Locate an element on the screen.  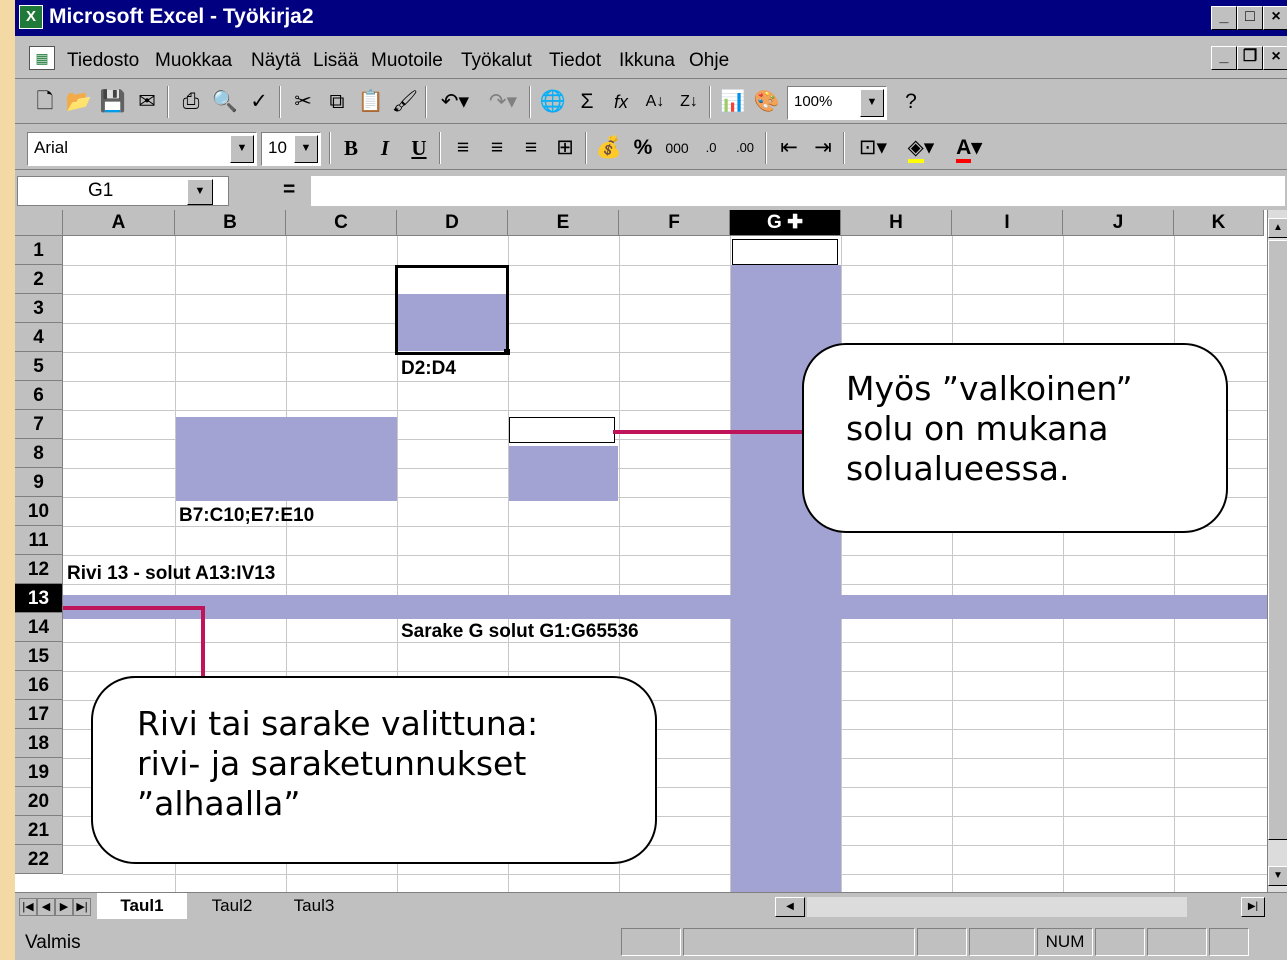
column-header-b: B is located at coordinates (230, 223).